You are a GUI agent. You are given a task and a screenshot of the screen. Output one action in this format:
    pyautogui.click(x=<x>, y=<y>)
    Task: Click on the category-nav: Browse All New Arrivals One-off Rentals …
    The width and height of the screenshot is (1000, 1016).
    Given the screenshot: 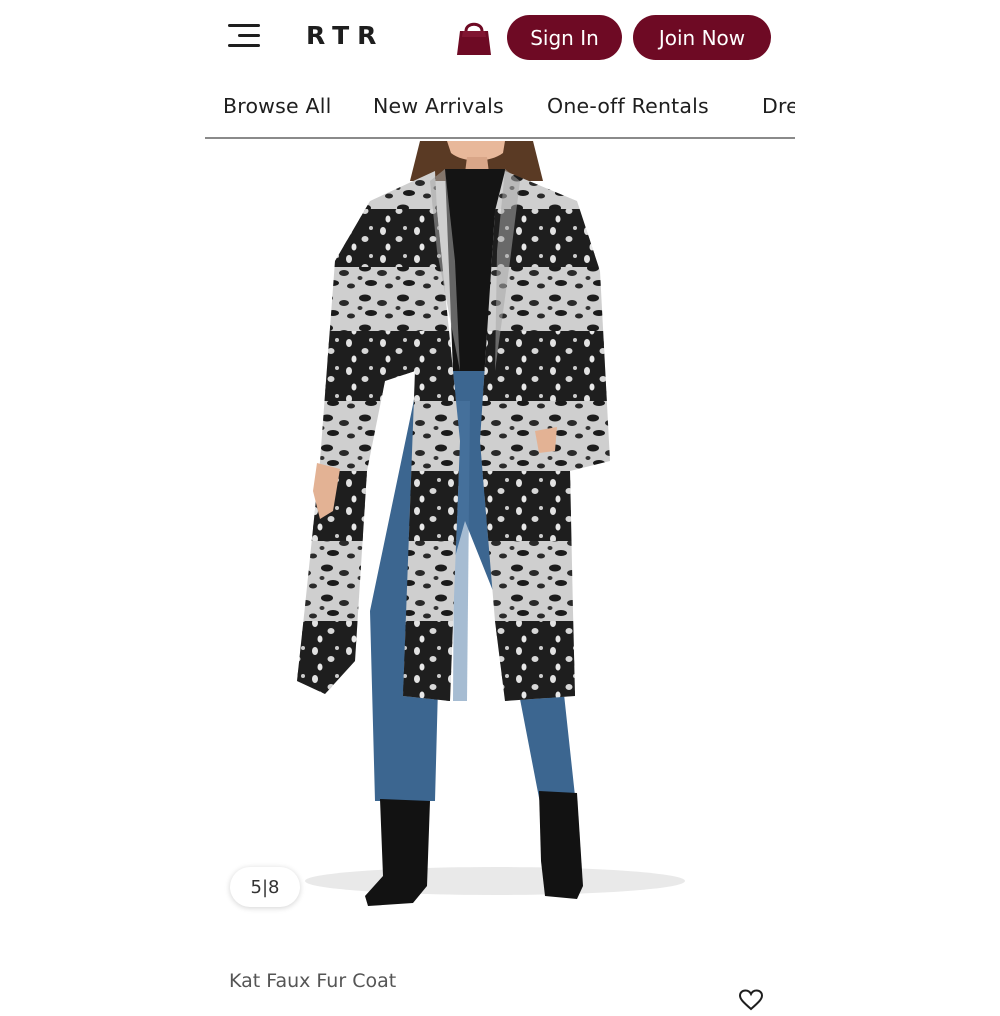 What is the action you would take?
    pyautogui.click(x=500, y=111)
    